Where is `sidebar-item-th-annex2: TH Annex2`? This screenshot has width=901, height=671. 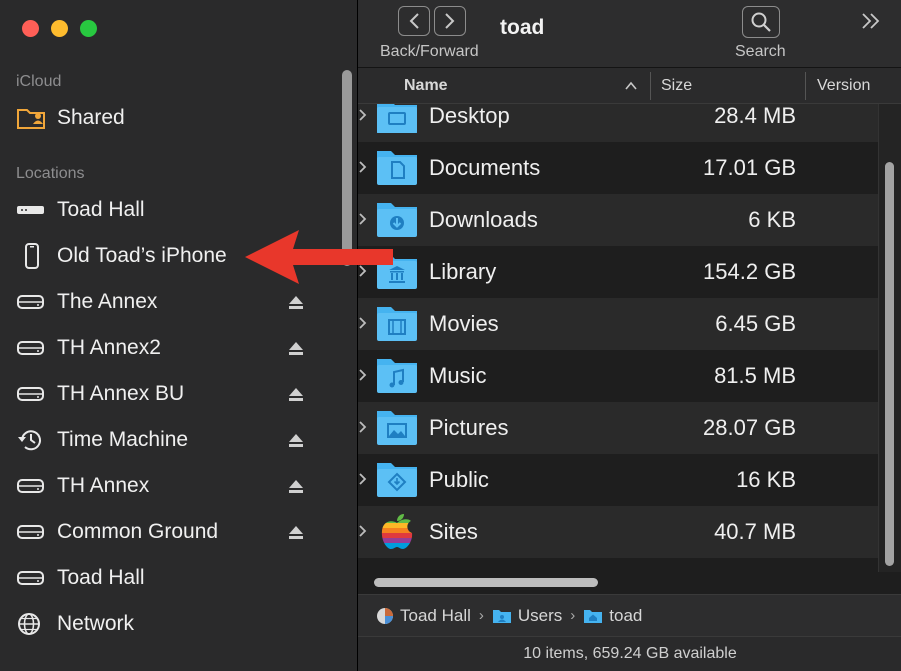
sidebar-item-th-annex2: TH Annex2 is located at coordinates (166, 348).